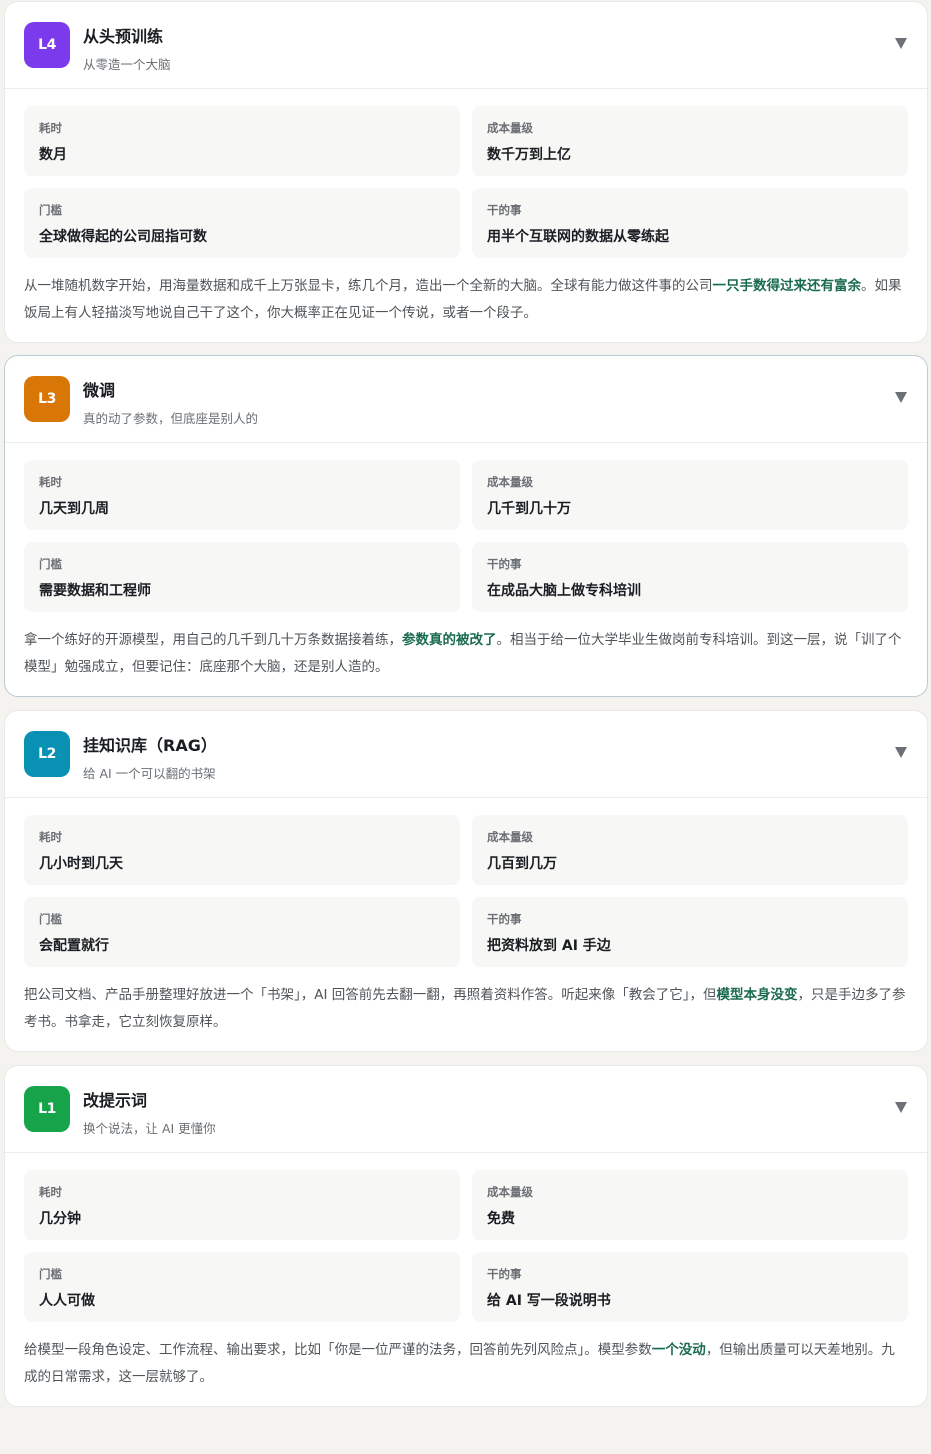 The image size is (931, 1454). I want to click on level-title: 微调, so click(99, 390).